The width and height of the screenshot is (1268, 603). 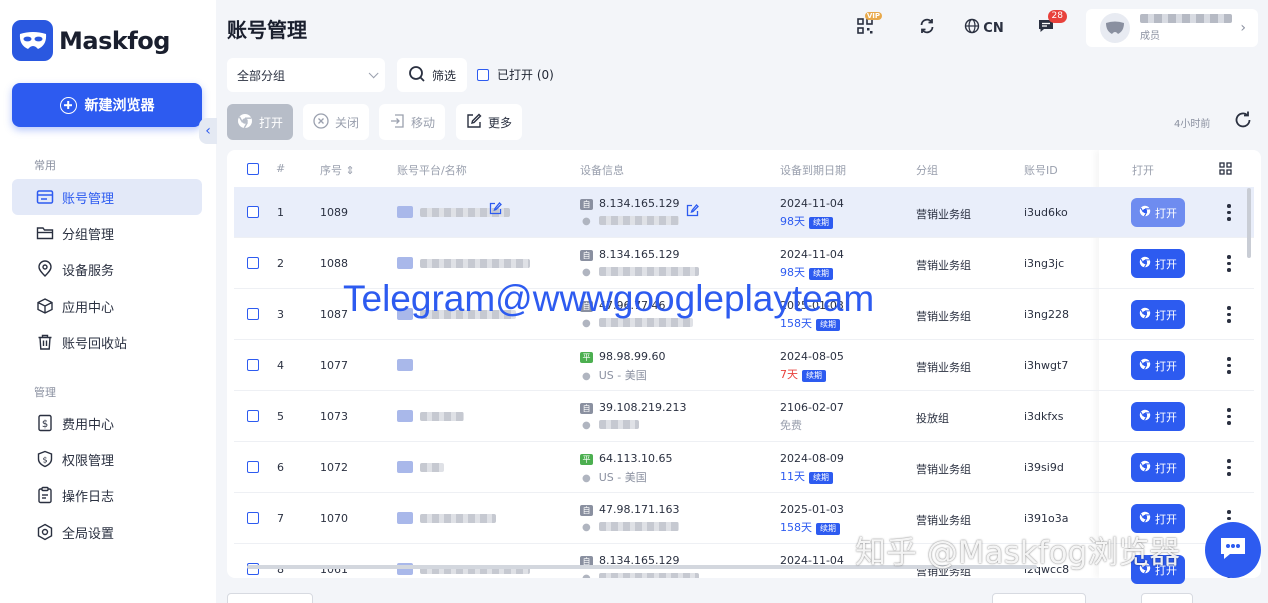 What do you see at coordinates (321, 122) in the screenshot?
I see `close-circle-icon` at bounding box center [321, 122].